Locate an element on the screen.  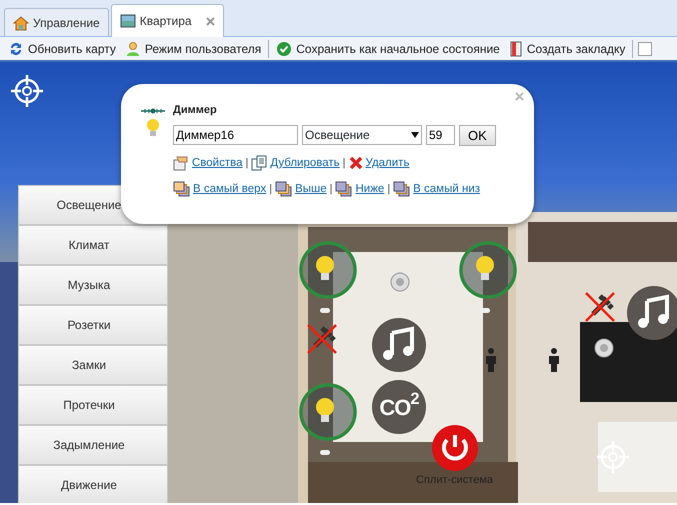
power-button-icon is located at coordinates (454, 448).